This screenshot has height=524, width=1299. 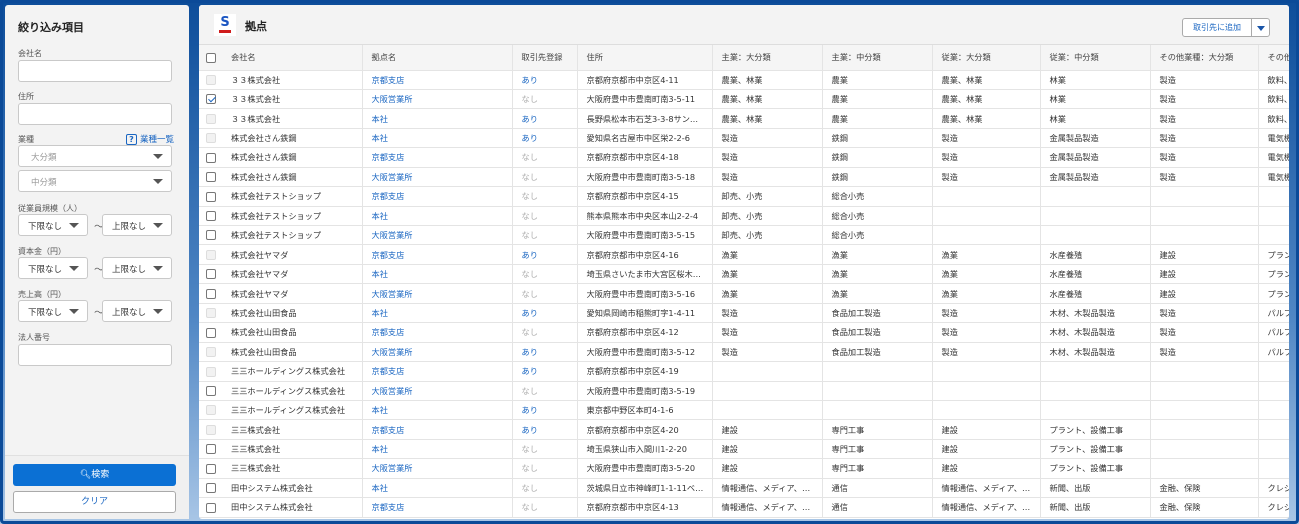 I want to click on column-header: 取引先登録, so click(x=545, y=58).